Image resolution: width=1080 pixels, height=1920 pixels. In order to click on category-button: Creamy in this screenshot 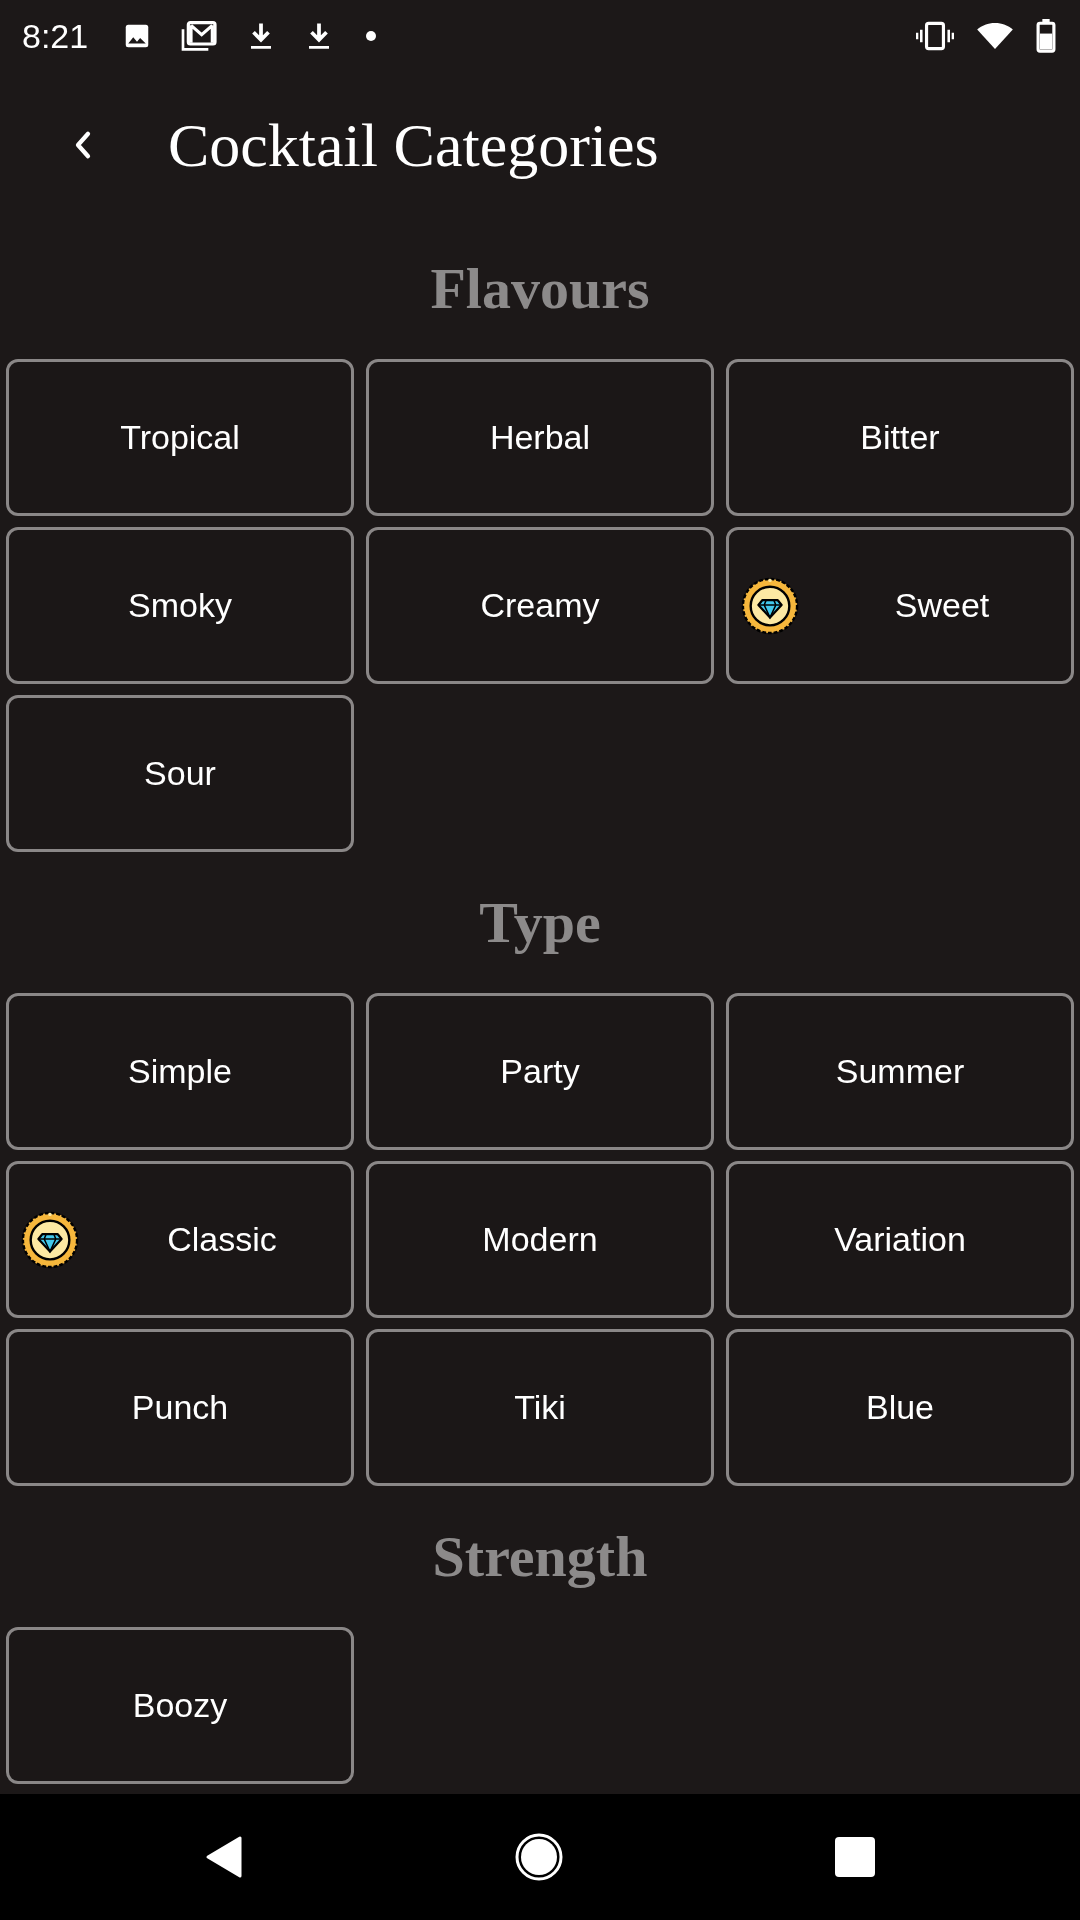, I will do `click(540, 605)`.